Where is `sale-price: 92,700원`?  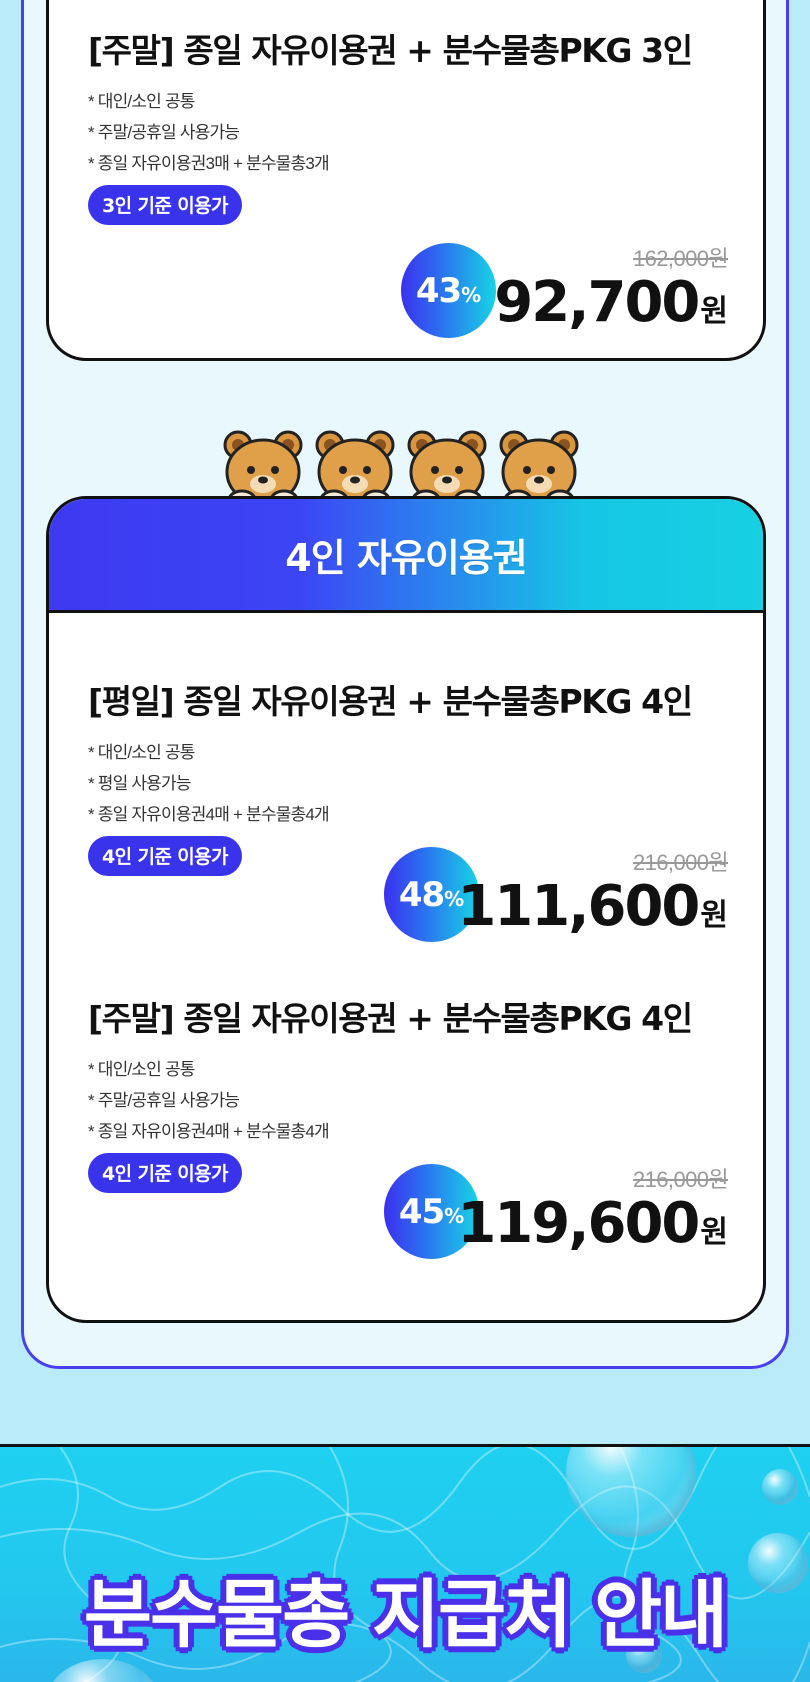
sale-price: 92,700원 is located at coordinates (611, 302).